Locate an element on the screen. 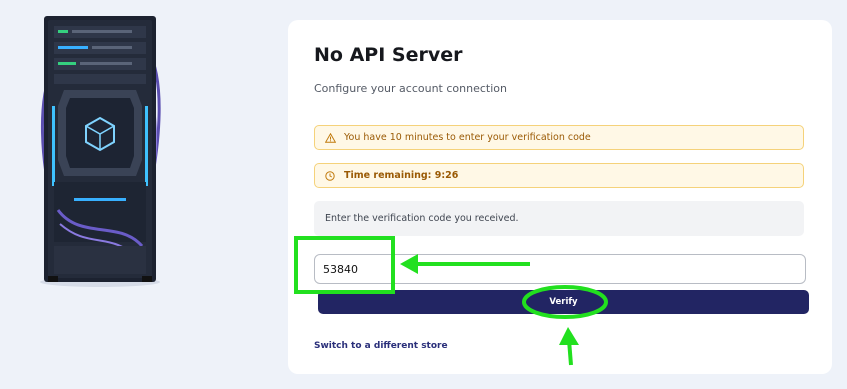  switch-store-link: Switch to a different store is located at coordinates (381, 346).